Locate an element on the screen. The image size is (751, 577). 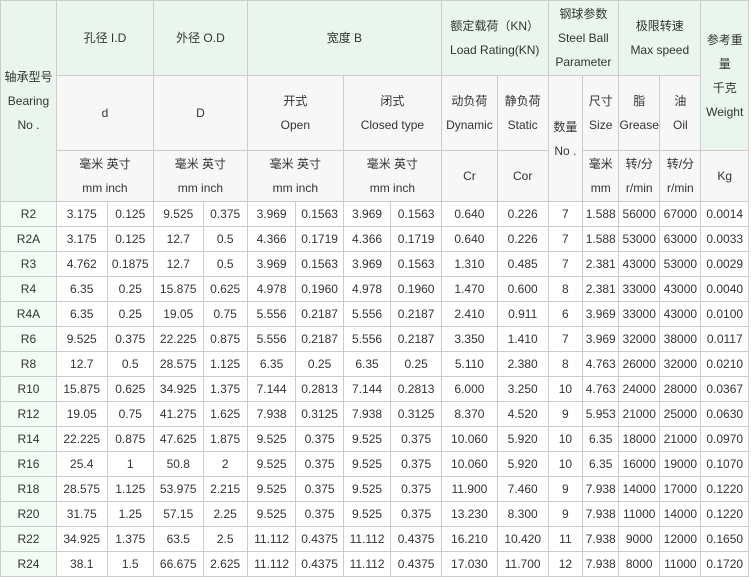
table-cell: 0.1960 is located at coordinates (416, 289).